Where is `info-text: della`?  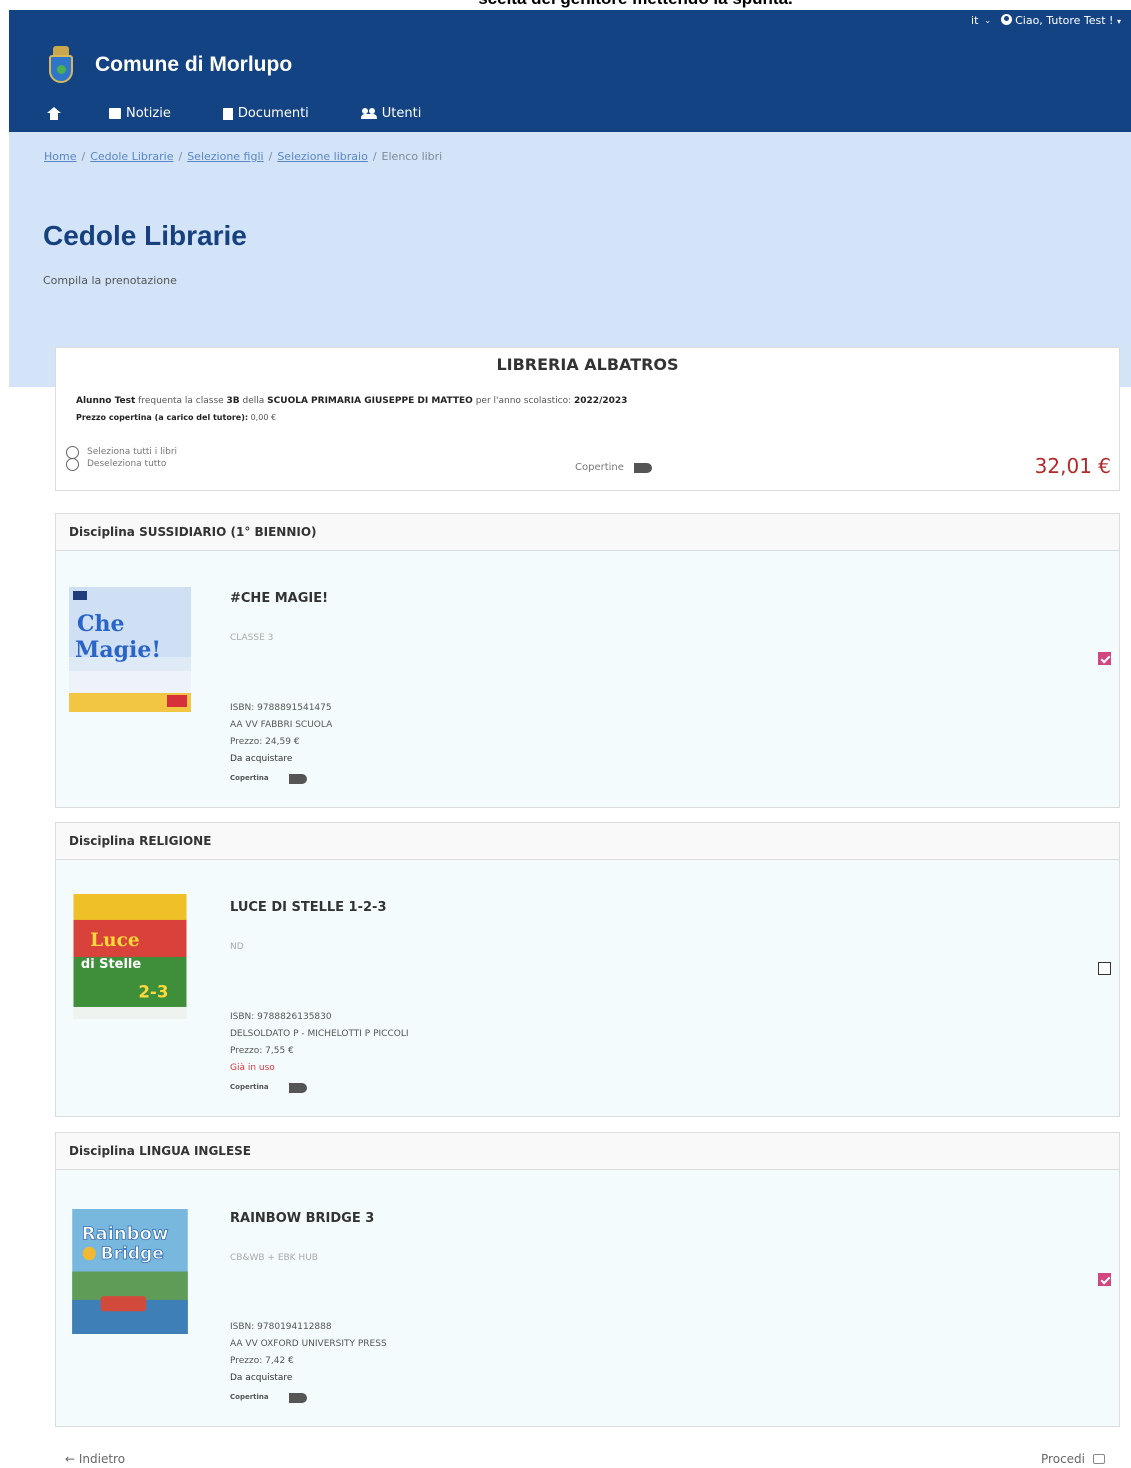
info-text: della is located at coordinates (253, 401).